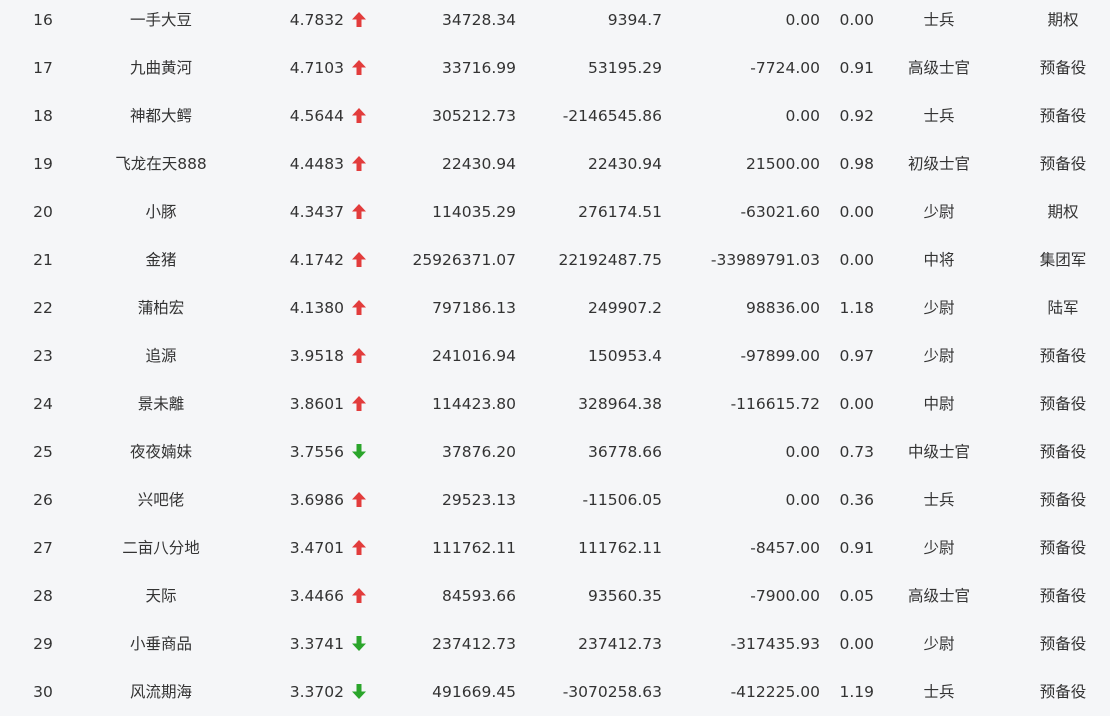  Describe the element at coordinates (316, 308) in the screenshot. I see `score-cell: 4.1380` at that location.